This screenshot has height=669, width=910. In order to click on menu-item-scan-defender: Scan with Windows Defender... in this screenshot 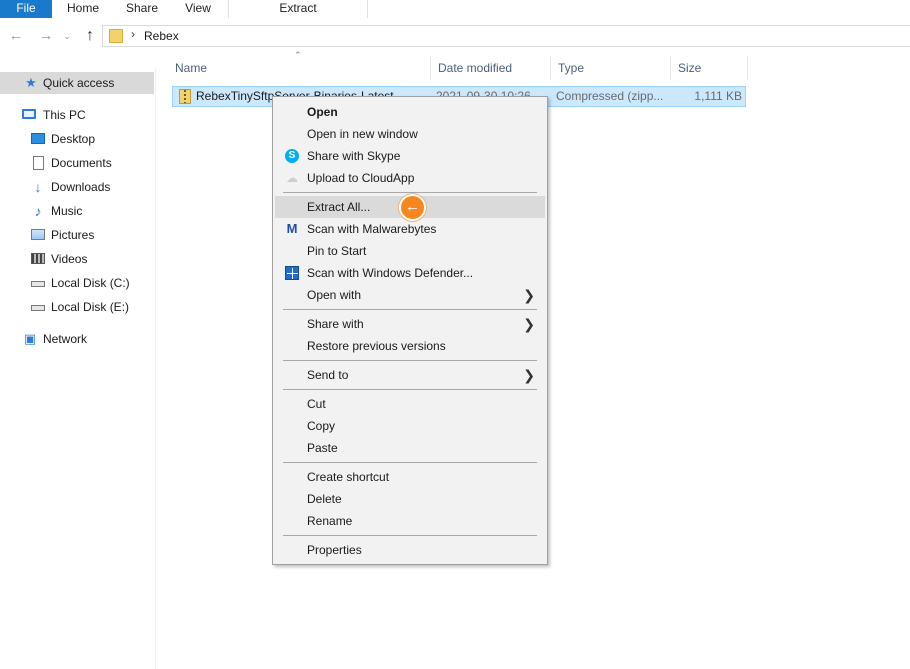, I will do `click(410, 273)`.